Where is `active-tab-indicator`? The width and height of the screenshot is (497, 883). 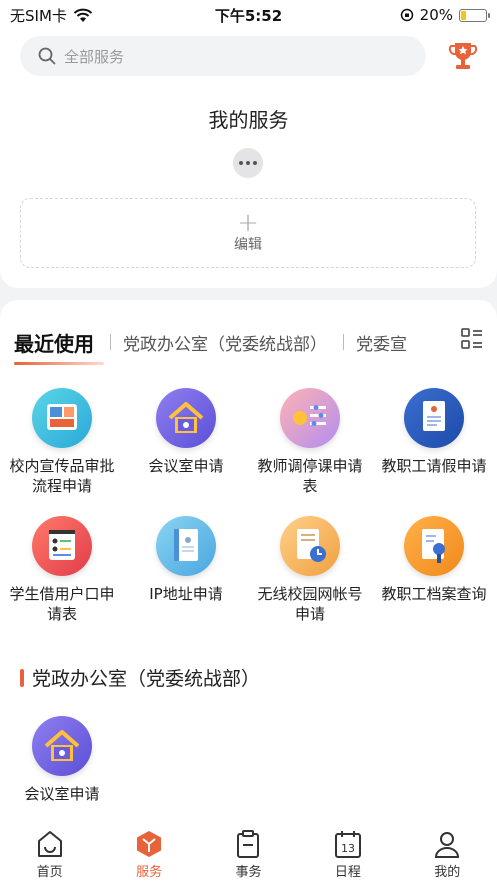 active-tab-indicator is located at coordinates (59, 363).